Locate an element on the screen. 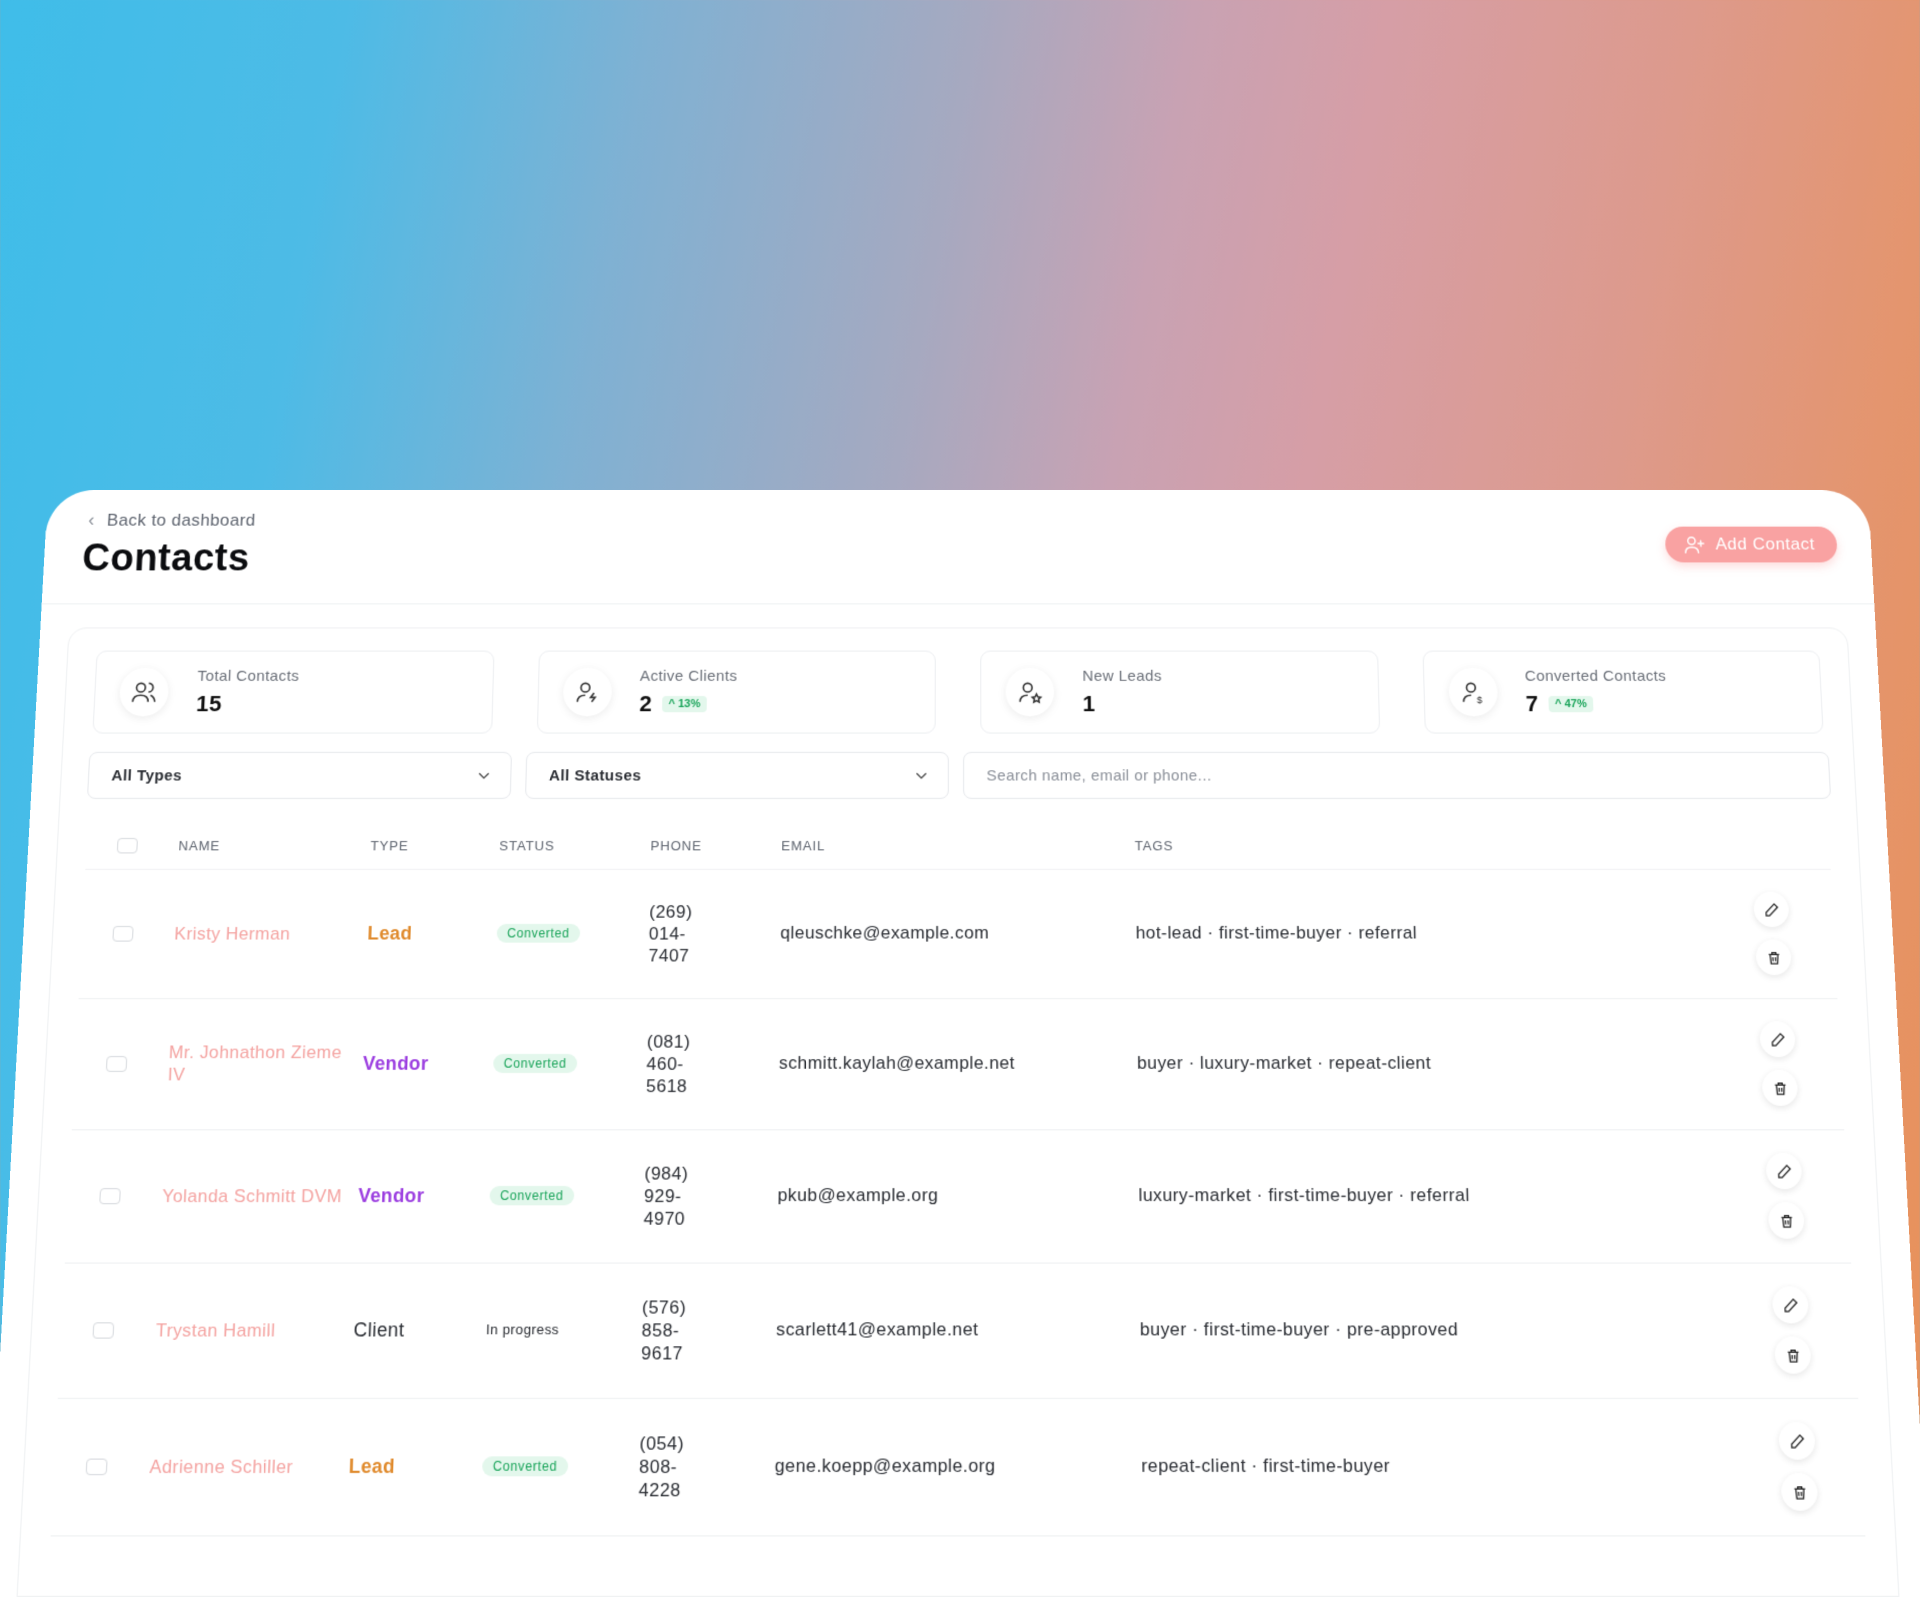 The height and width of the screenshot is (1597, 1920). status-filter-select: All Statuses is located at coordinates (737, 775).